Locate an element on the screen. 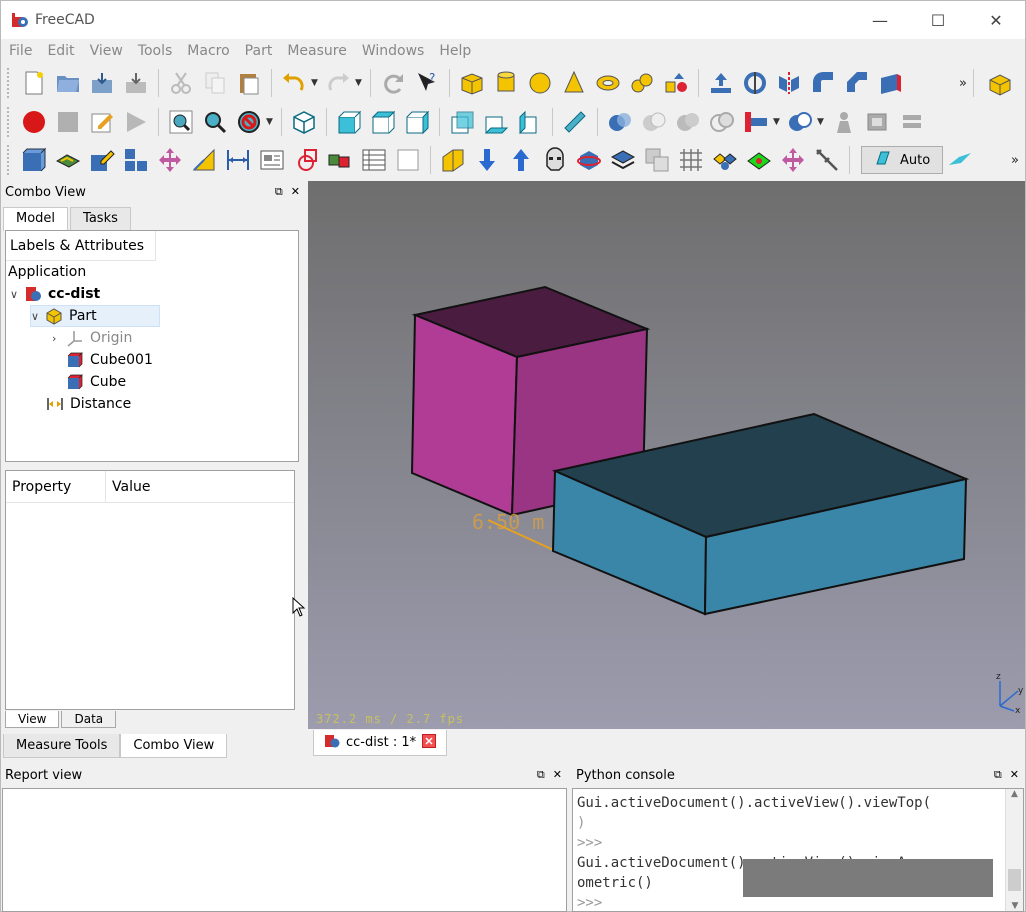  move-arrows-icon is located at coordinates (793, 160).